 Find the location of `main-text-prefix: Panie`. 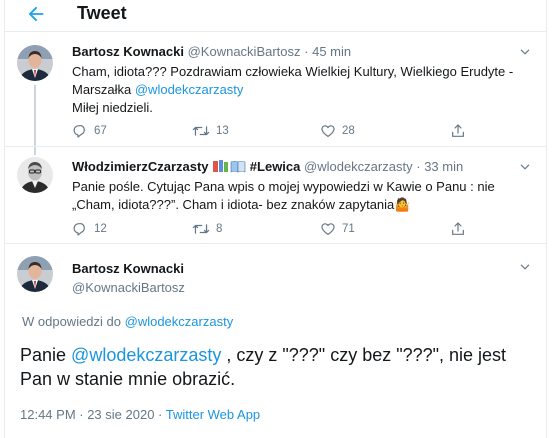

main-text-prefix: Panie is located at coordinates (46, 355).